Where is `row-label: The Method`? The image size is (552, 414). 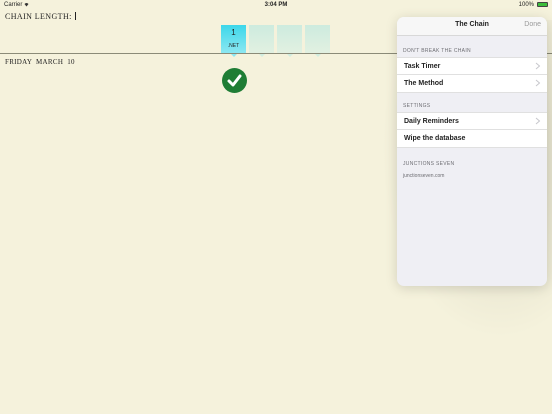
row-label: The Method is located at coordinates (424, 83).